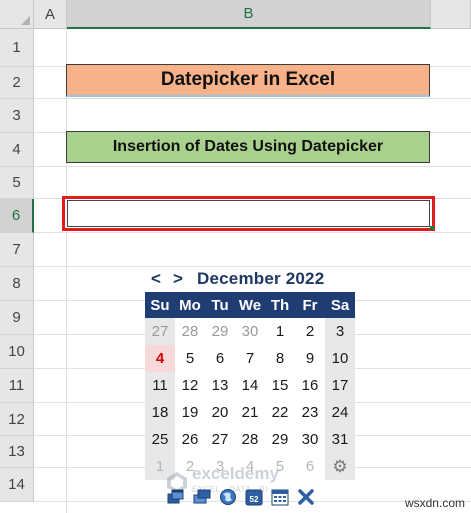 Image resolution: width=471 pixels, height=513 pixels. Describe the element at coordinates (156, 279) in the screenshot. I see `prev-month-button: <` at that location.